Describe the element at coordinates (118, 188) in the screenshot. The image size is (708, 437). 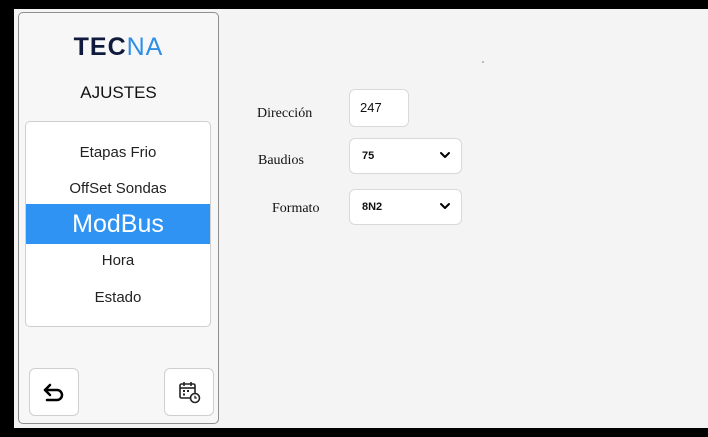
I see `menu-item-offset-sondas: OffSet Sondas` at that location.